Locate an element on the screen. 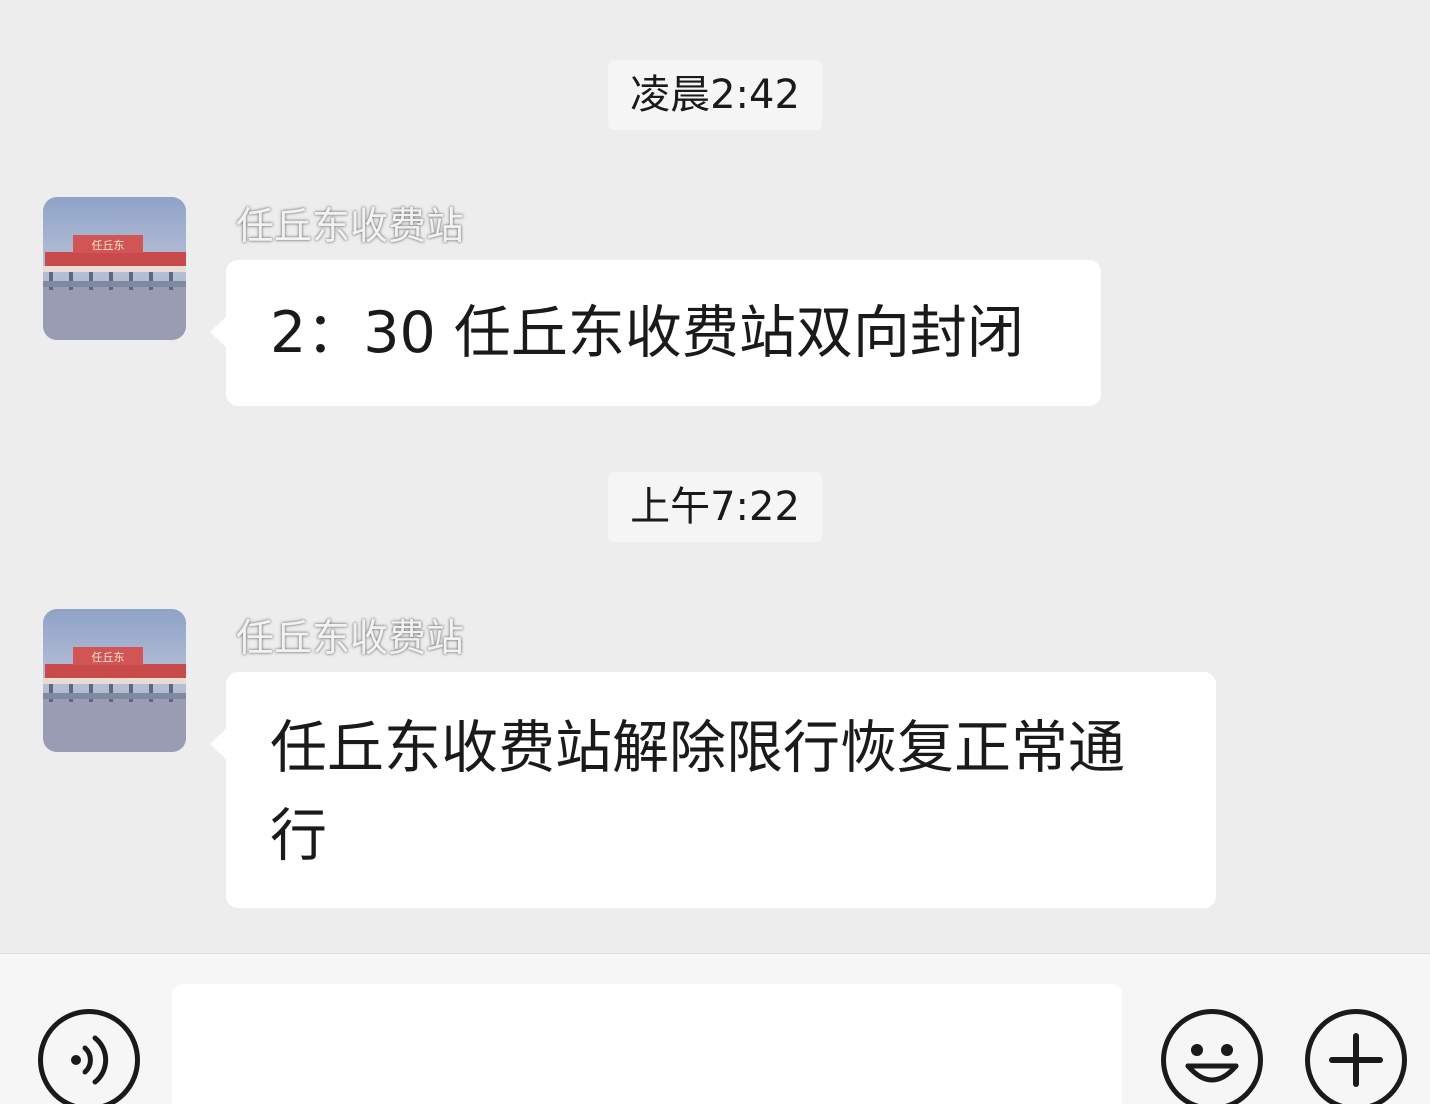  message-timestamp: 上午7:22 is located at coordinates (715, 507).